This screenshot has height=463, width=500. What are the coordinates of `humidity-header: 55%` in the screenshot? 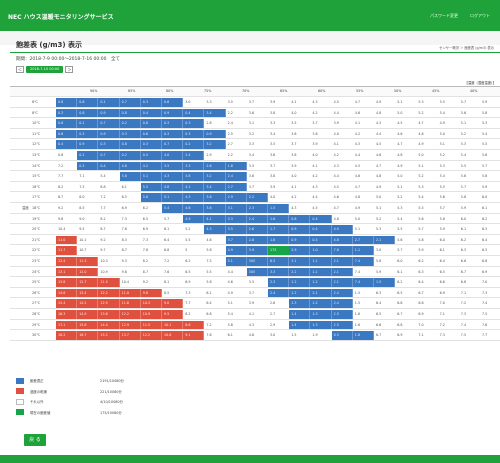 It's located at (360, 91).